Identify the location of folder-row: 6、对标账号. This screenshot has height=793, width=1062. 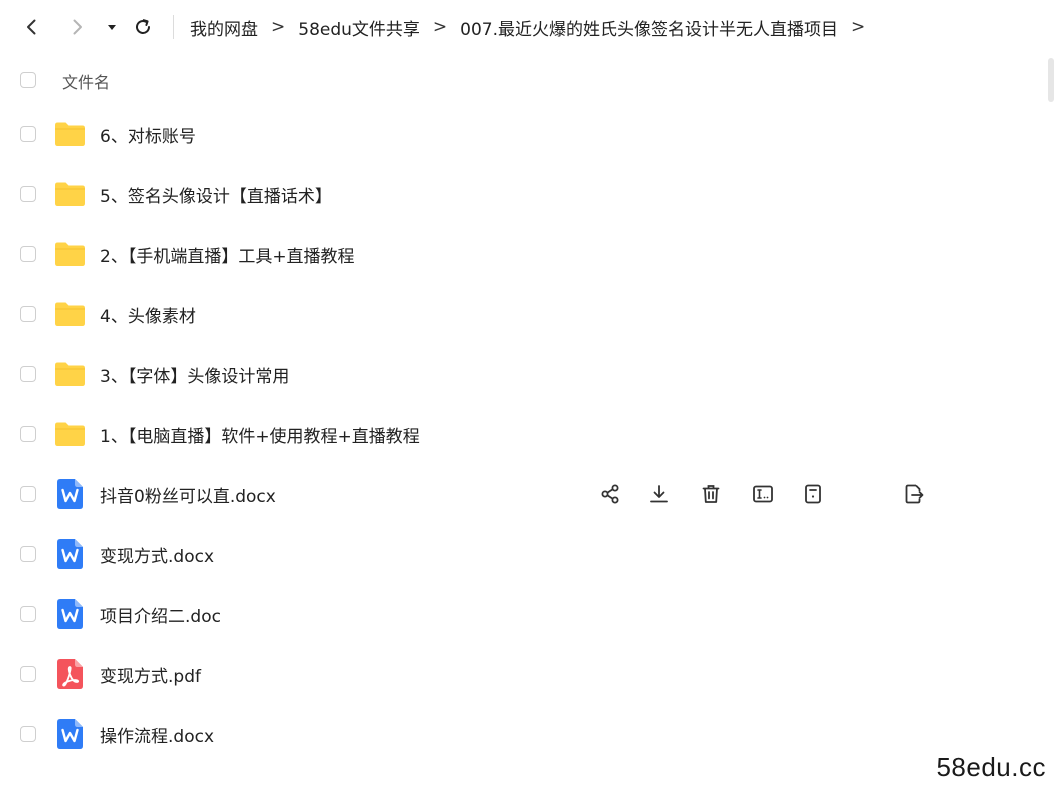
(520, 134).